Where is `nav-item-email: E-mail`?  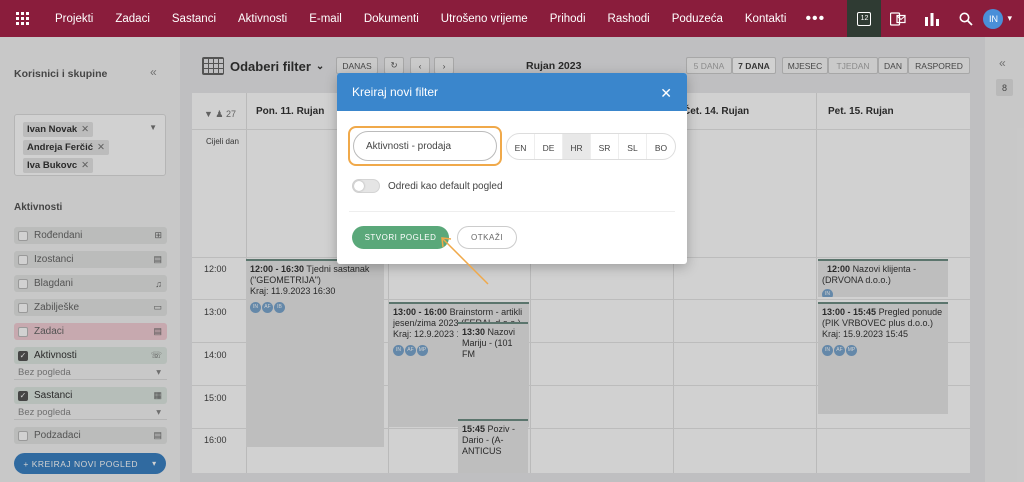
nav-item-email: E-mail is located at coordinates (325, 19).